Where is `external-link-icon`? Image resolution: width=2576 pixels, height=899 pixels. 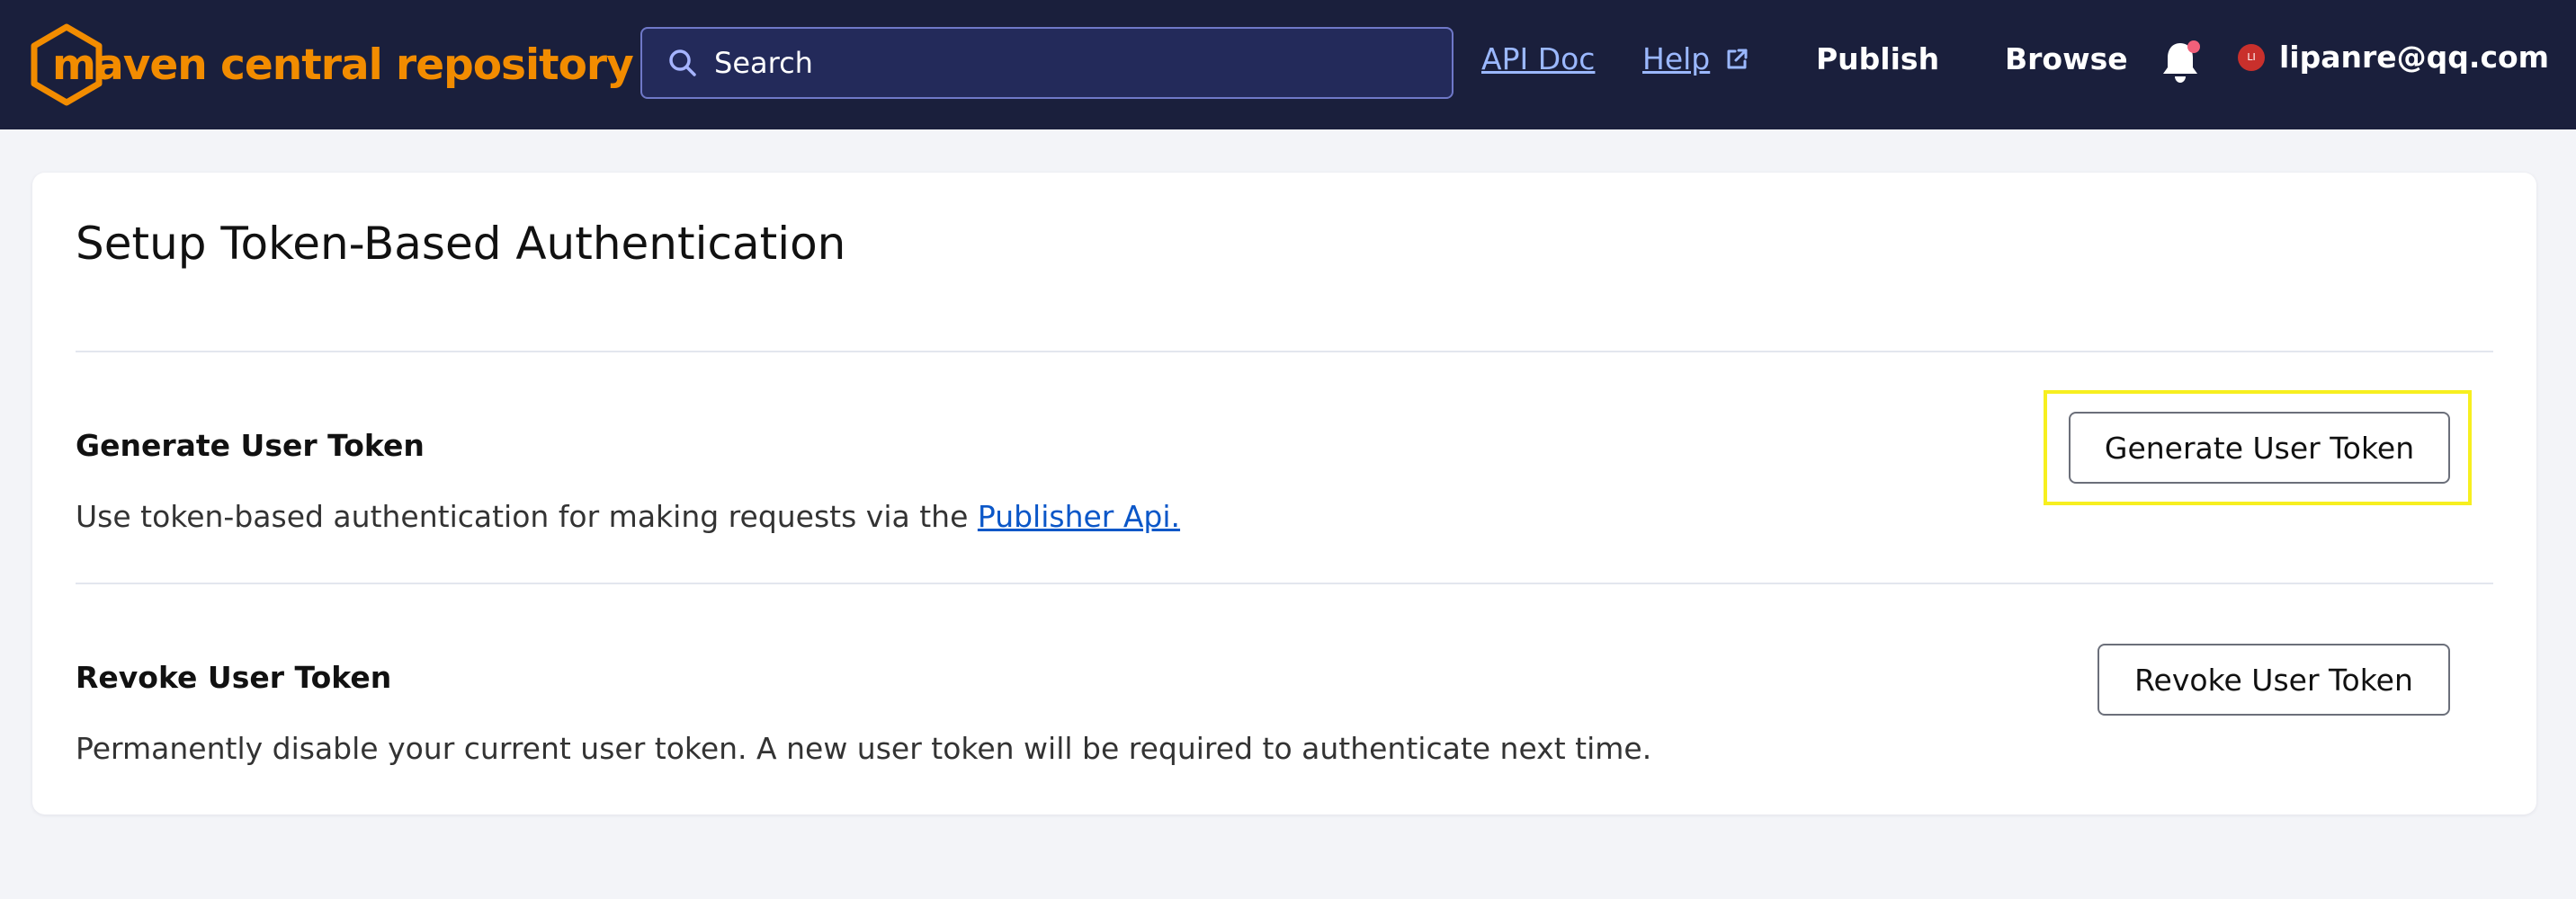
external-link-icon is located at coordinates (1736, 59).